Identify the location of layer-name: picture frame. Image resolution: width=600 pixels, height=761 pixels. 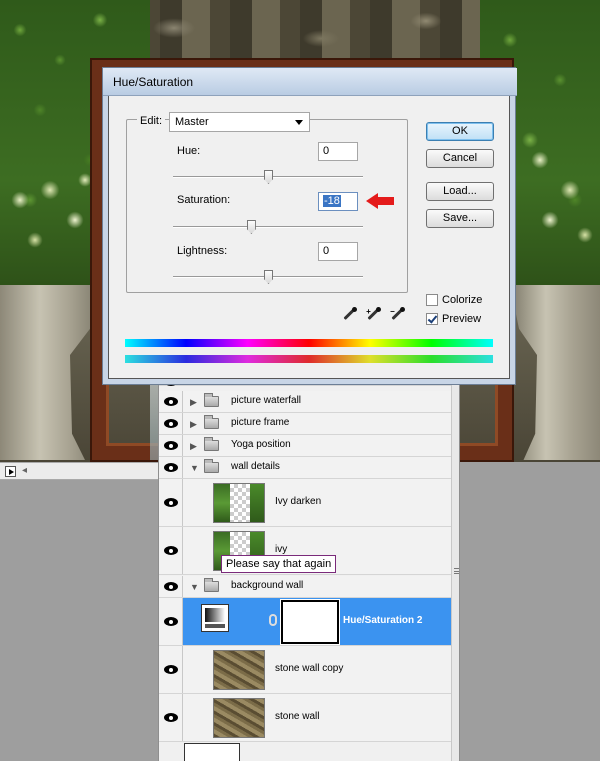
(260, 422).